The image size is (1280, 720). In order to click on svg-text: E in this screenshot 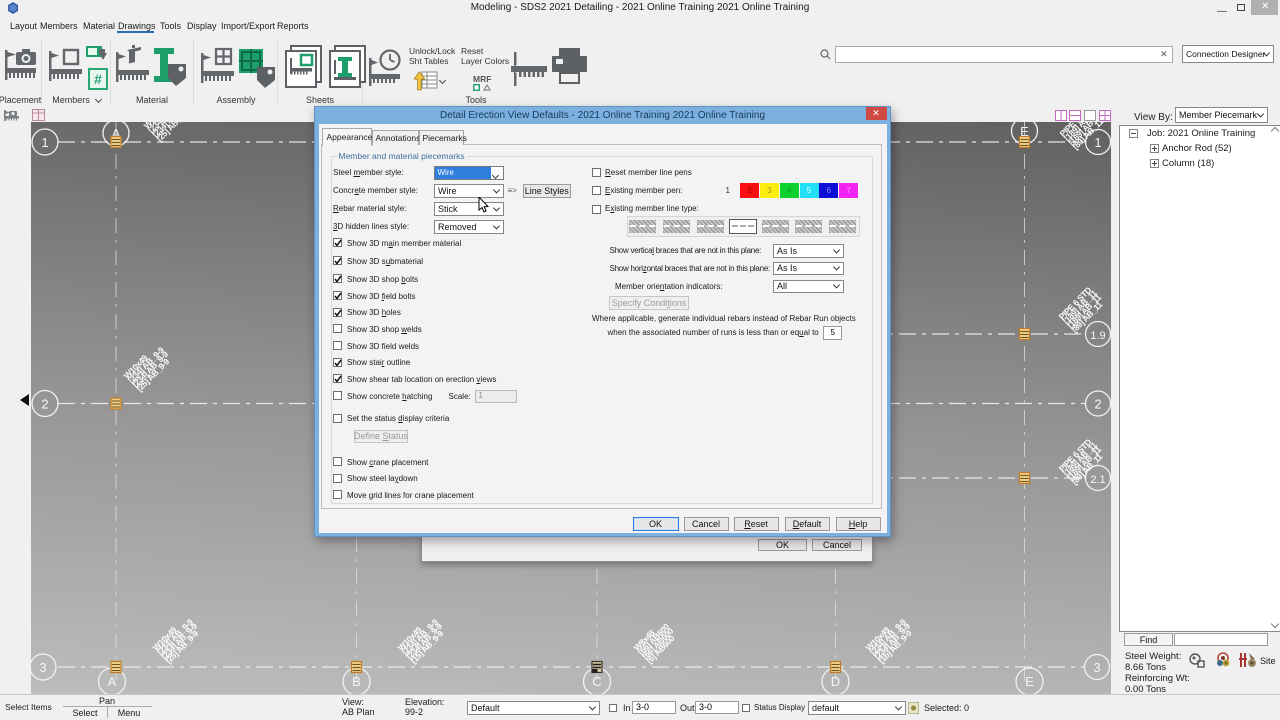, I will do `click(1029, 681)`.